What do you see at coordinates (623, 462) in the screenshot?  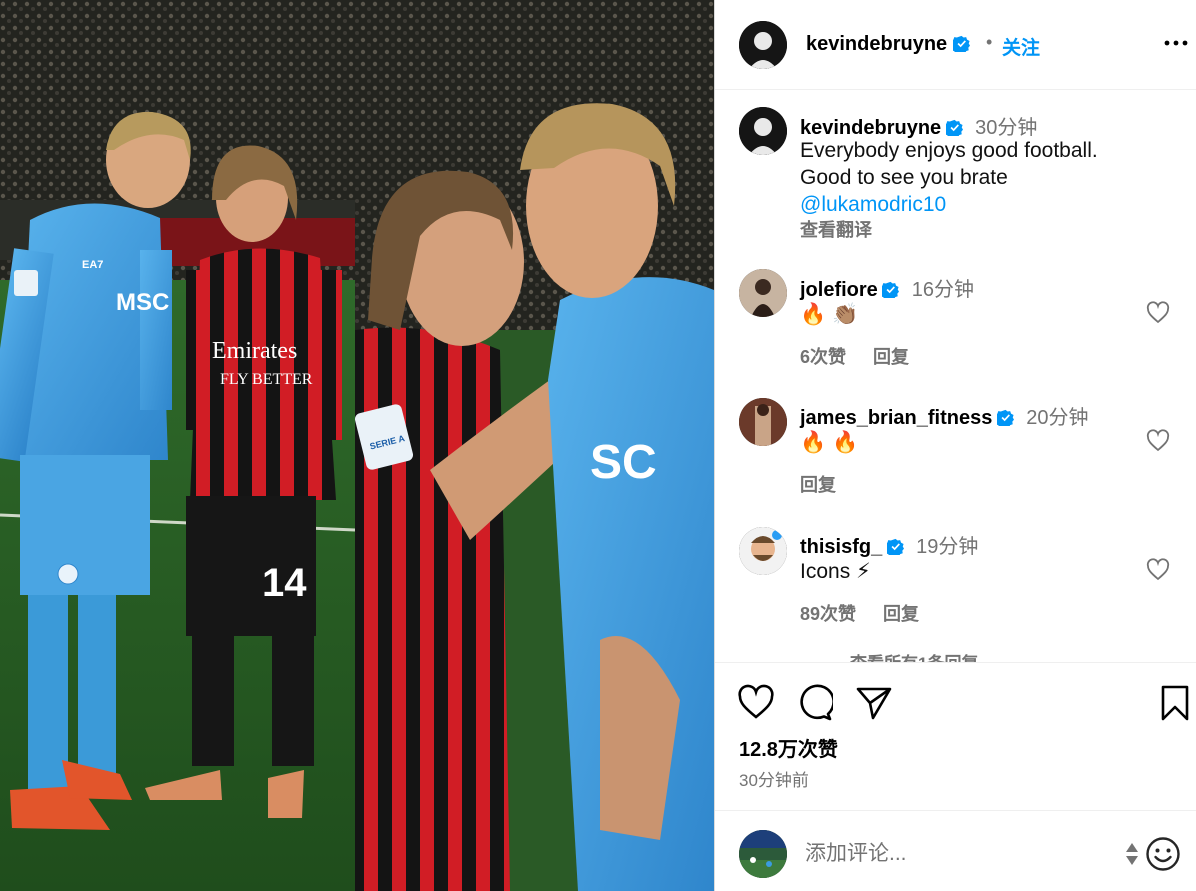 I see `svg-text: SC` at bounding box center [623, 462].